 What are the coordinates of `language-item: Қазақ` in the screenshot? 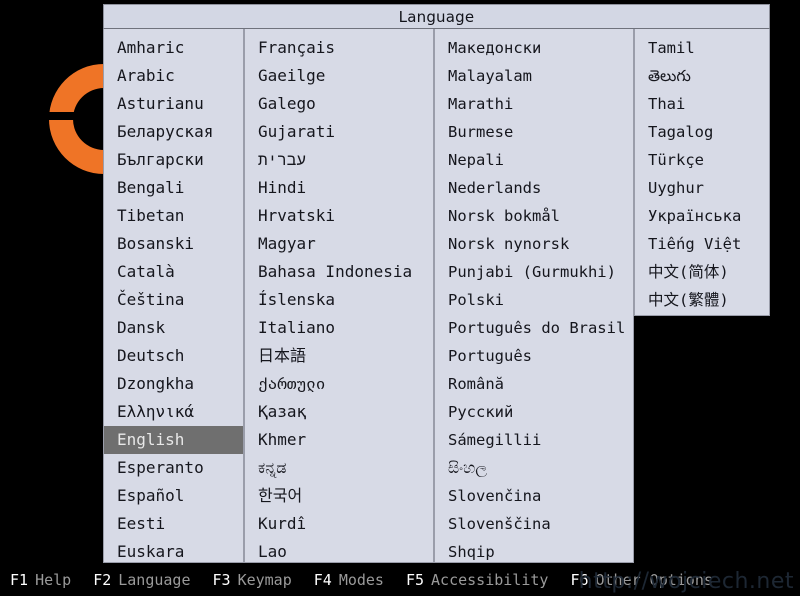 It's located at (339, 412).